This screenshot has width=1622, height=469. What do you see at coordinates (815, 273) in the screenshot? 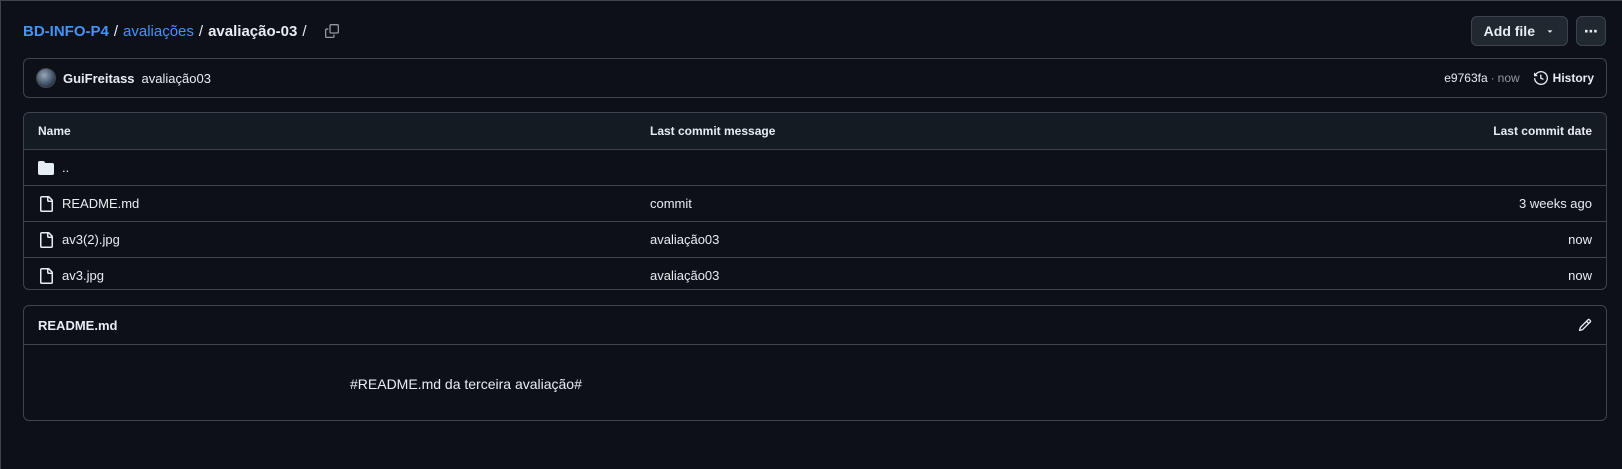
I see `table-row: av3.jpg avaliação03 now` at bounding box center [815, 273].